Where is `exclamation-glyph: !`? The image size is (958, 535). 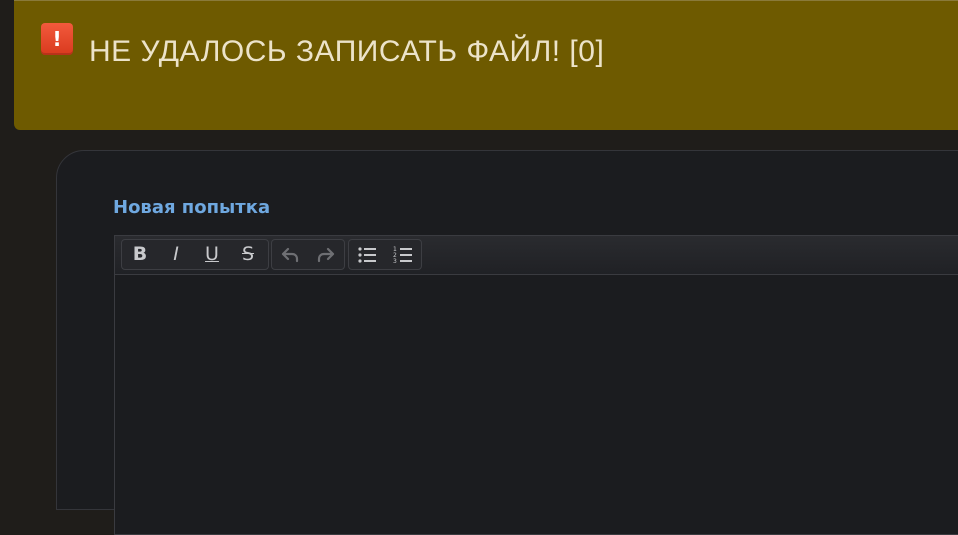 exclamation-glyph: ! is located at coordinates (57, 39).